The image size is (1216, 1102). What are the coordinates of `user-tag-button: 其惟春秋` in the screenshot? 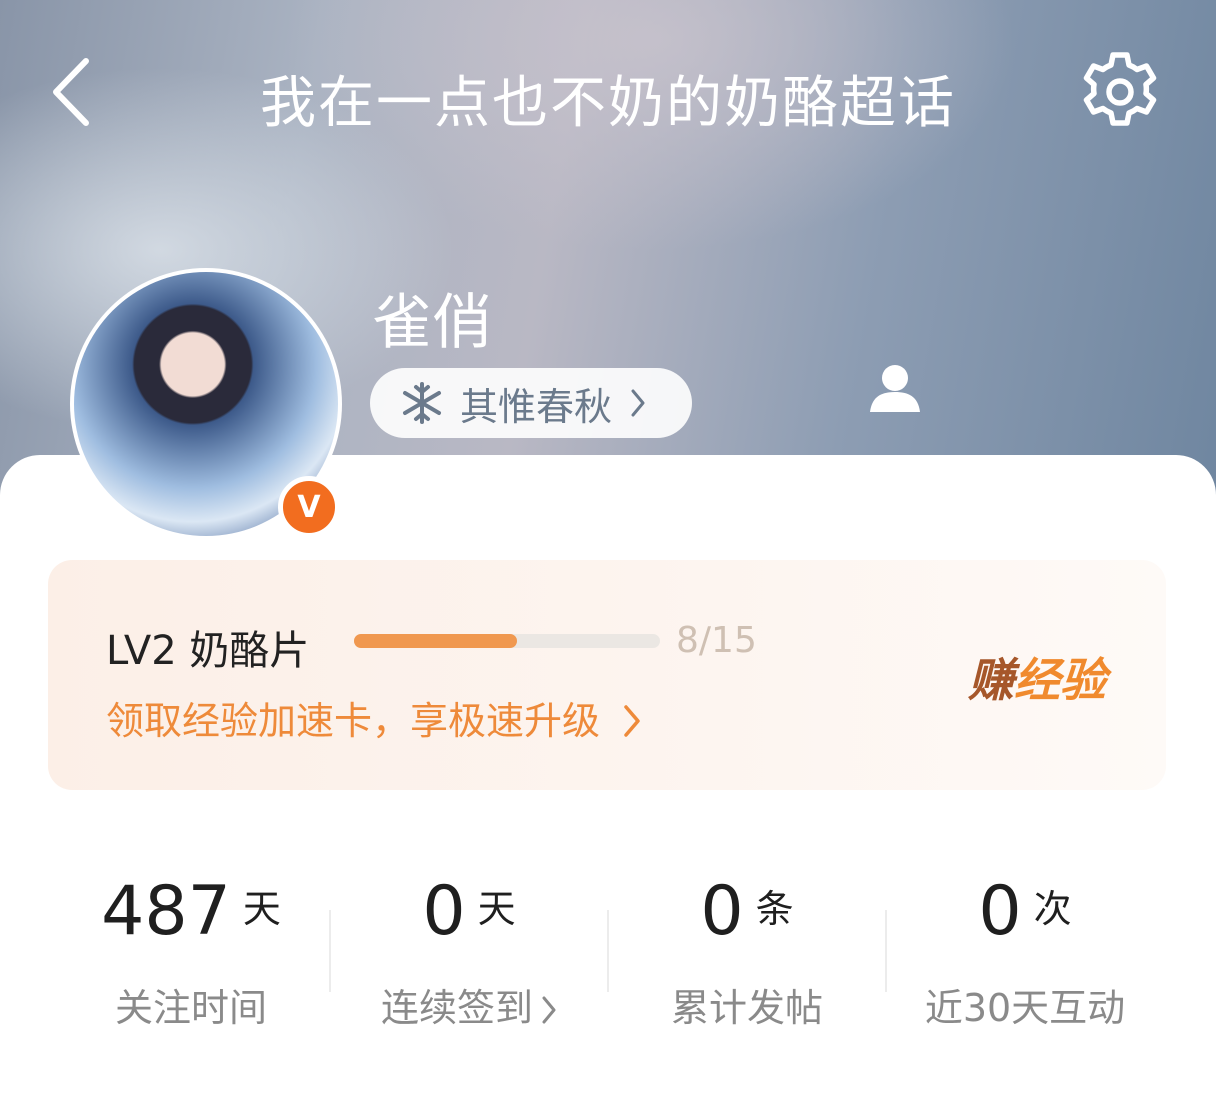 It's located at (531, 403).